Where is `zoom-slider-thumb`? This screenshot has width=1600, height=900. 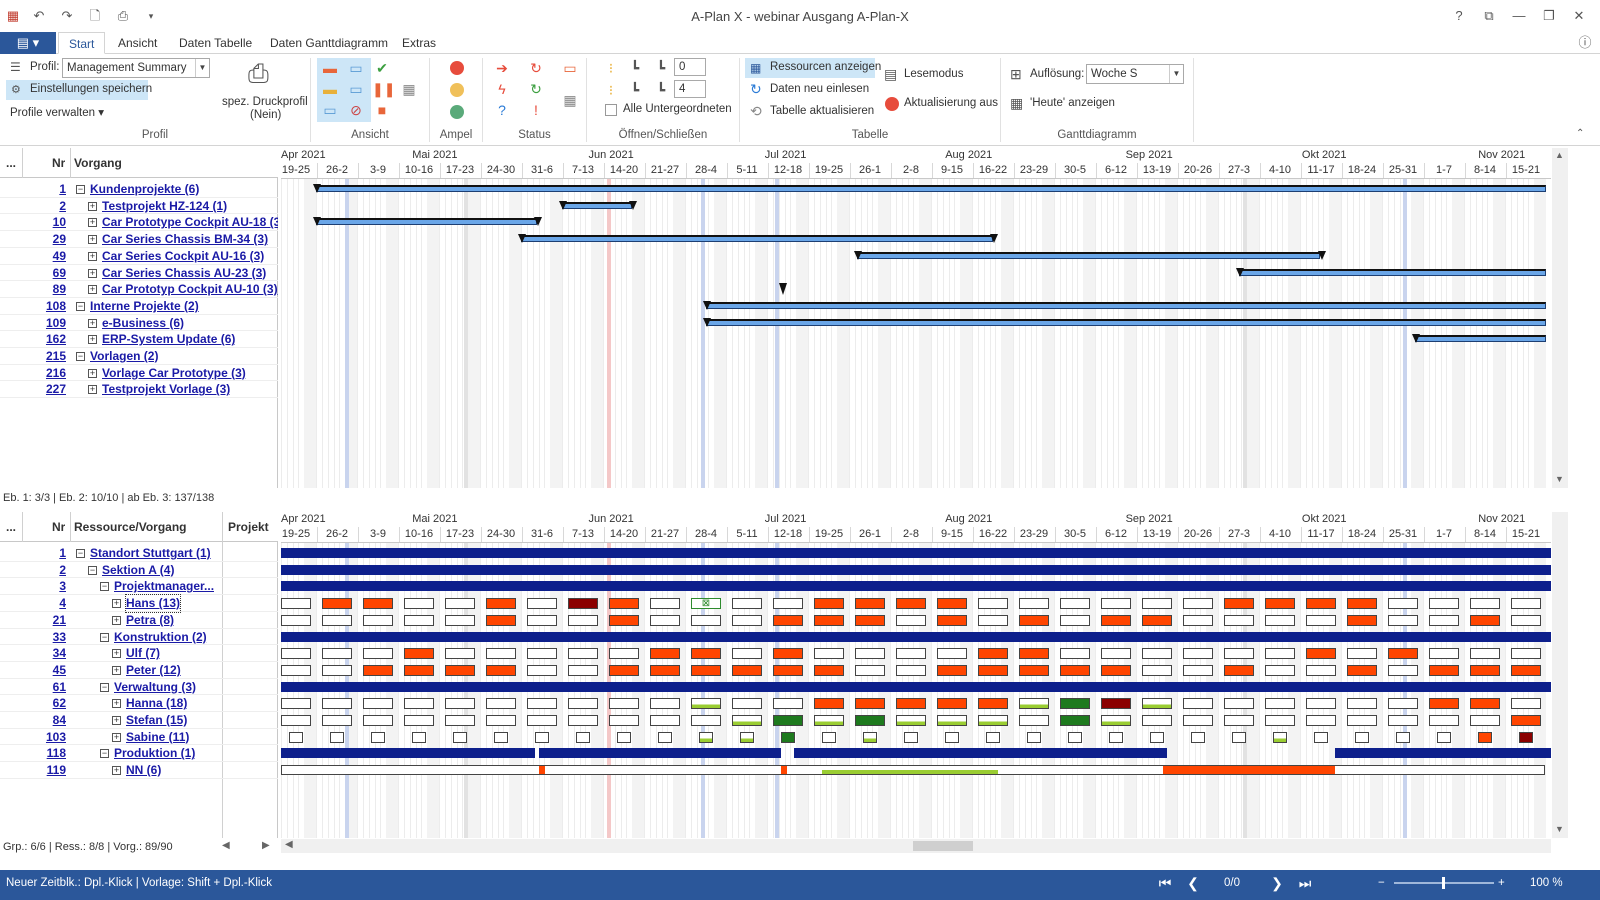 zoom-slider-thumb is located at coordinates (1443, 883).